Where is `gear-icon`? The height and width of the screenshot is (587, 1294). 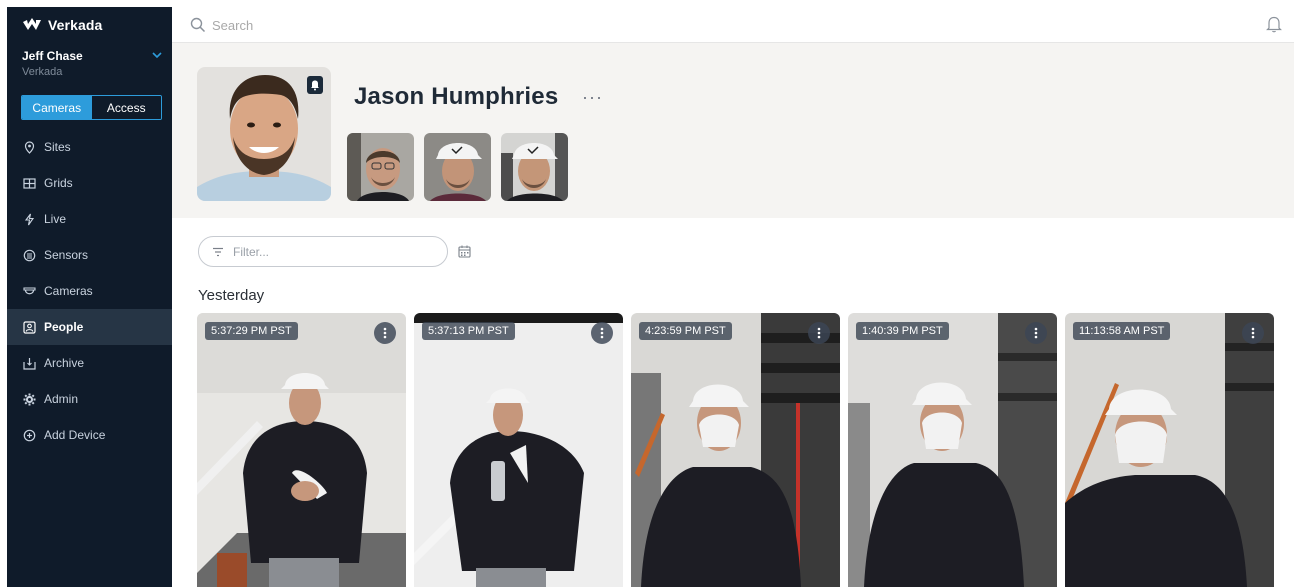
gear-icon is located at coordinates (29, 399).